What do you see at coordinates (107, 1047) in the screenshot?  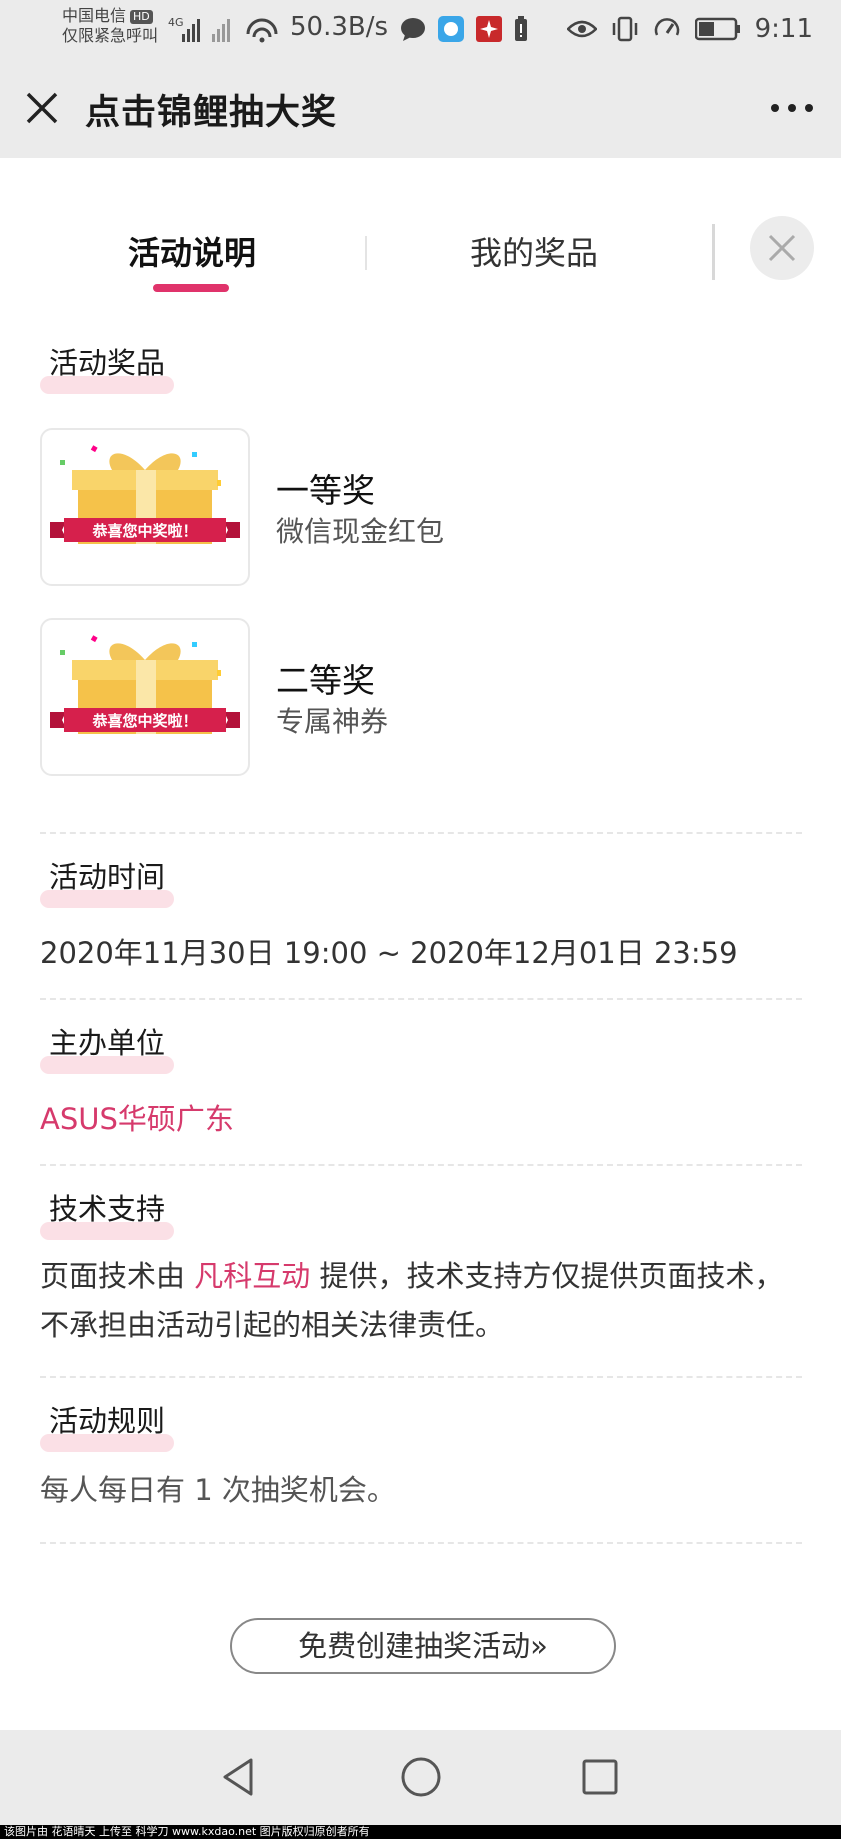 I see `section-title-organizer: 主办单位` at bounding box center [107, 1047].